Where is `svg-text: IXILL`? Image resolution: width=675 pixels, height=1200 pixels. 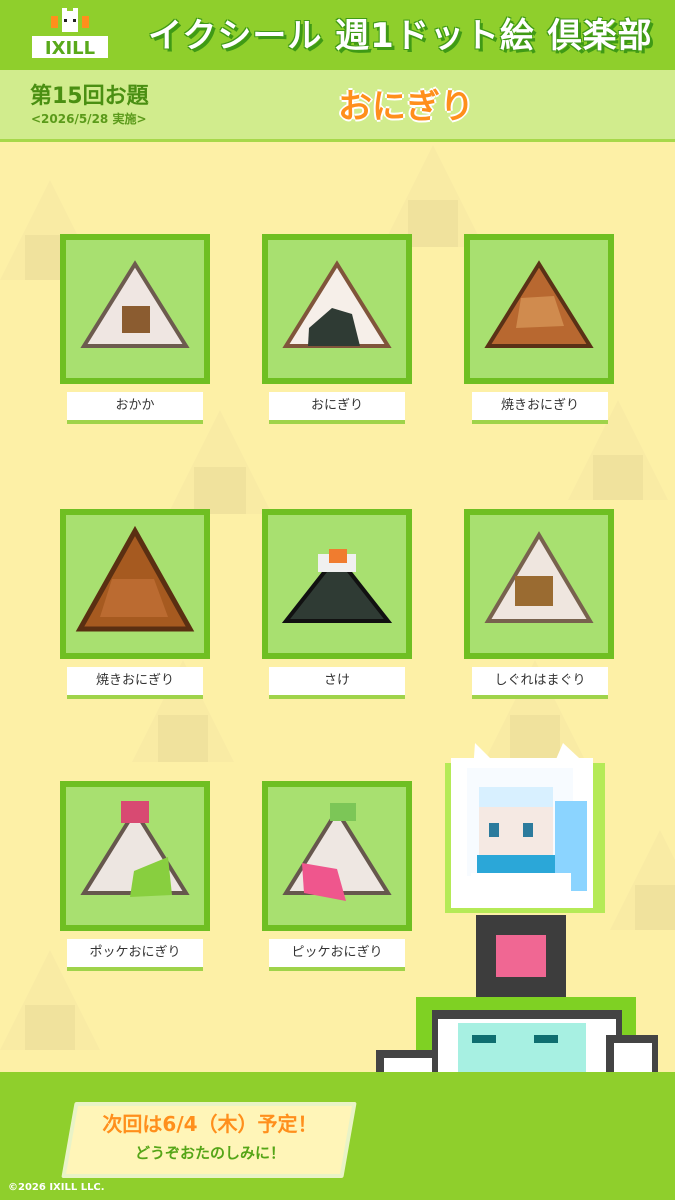 svg-text: IXILL is located at coordinates (70, 48).